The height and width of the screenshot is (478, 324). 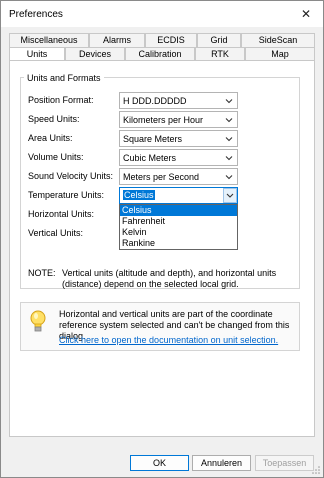 I want to click on position-format-combobox: H DDD.DDDDD, so click(x=178, y=100).